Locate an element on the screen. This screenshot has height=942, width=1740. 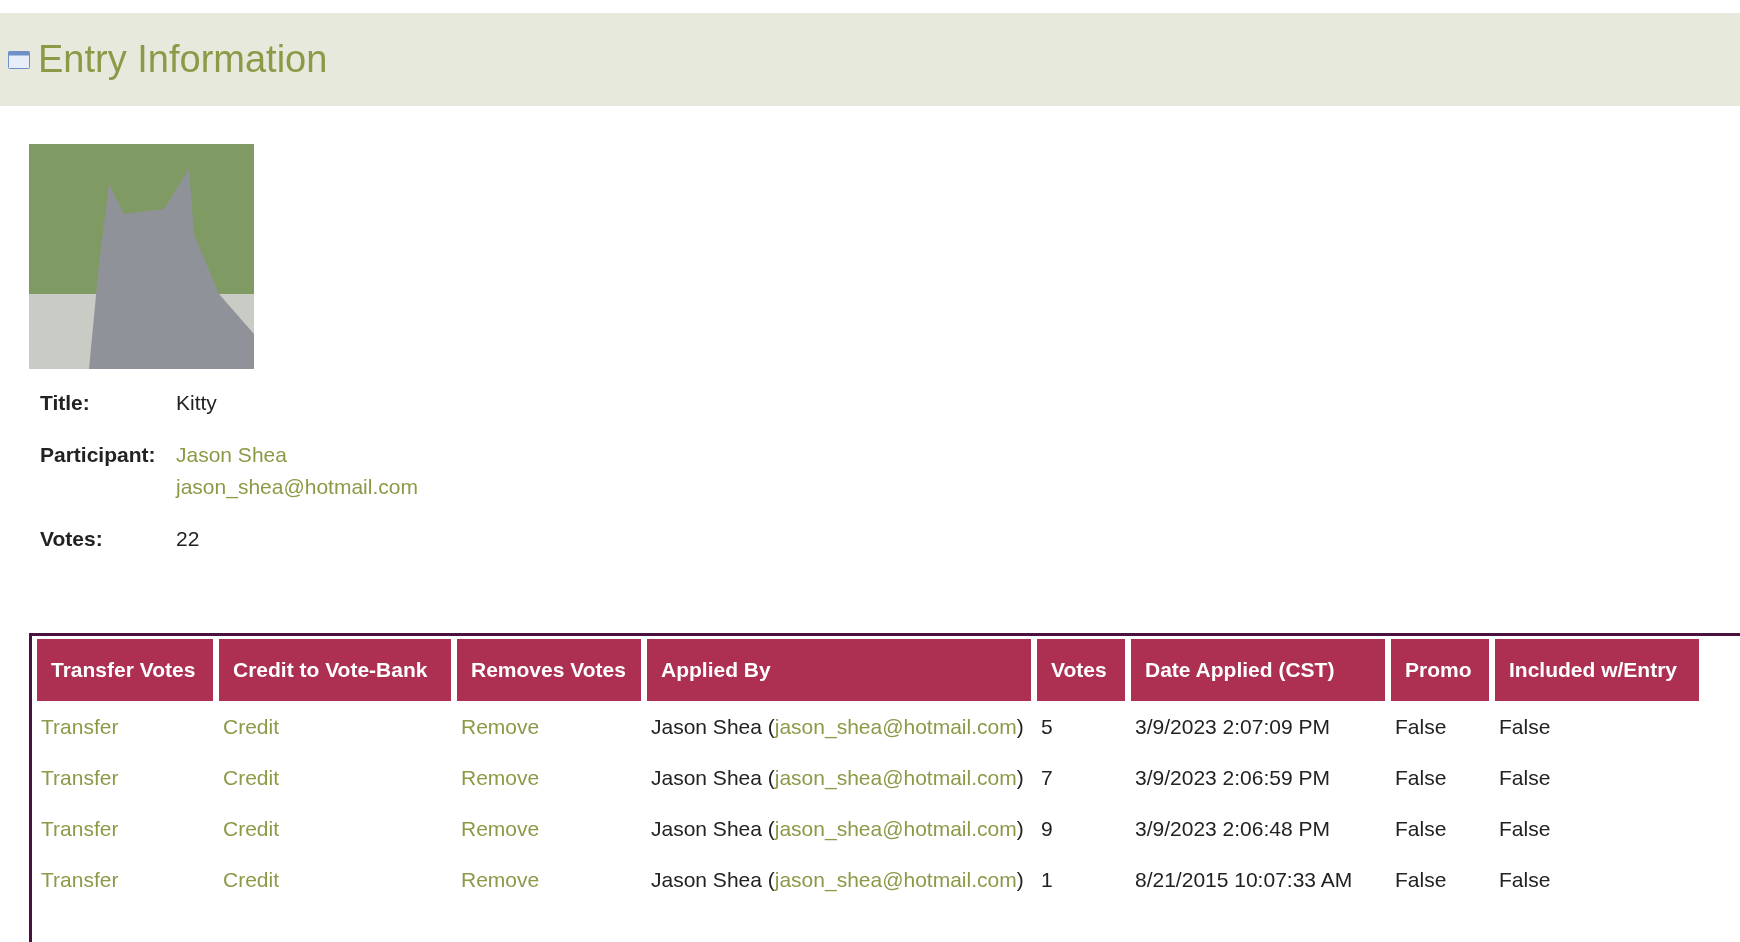
column-header: Removes Votes is located at coordinates (549, 670).